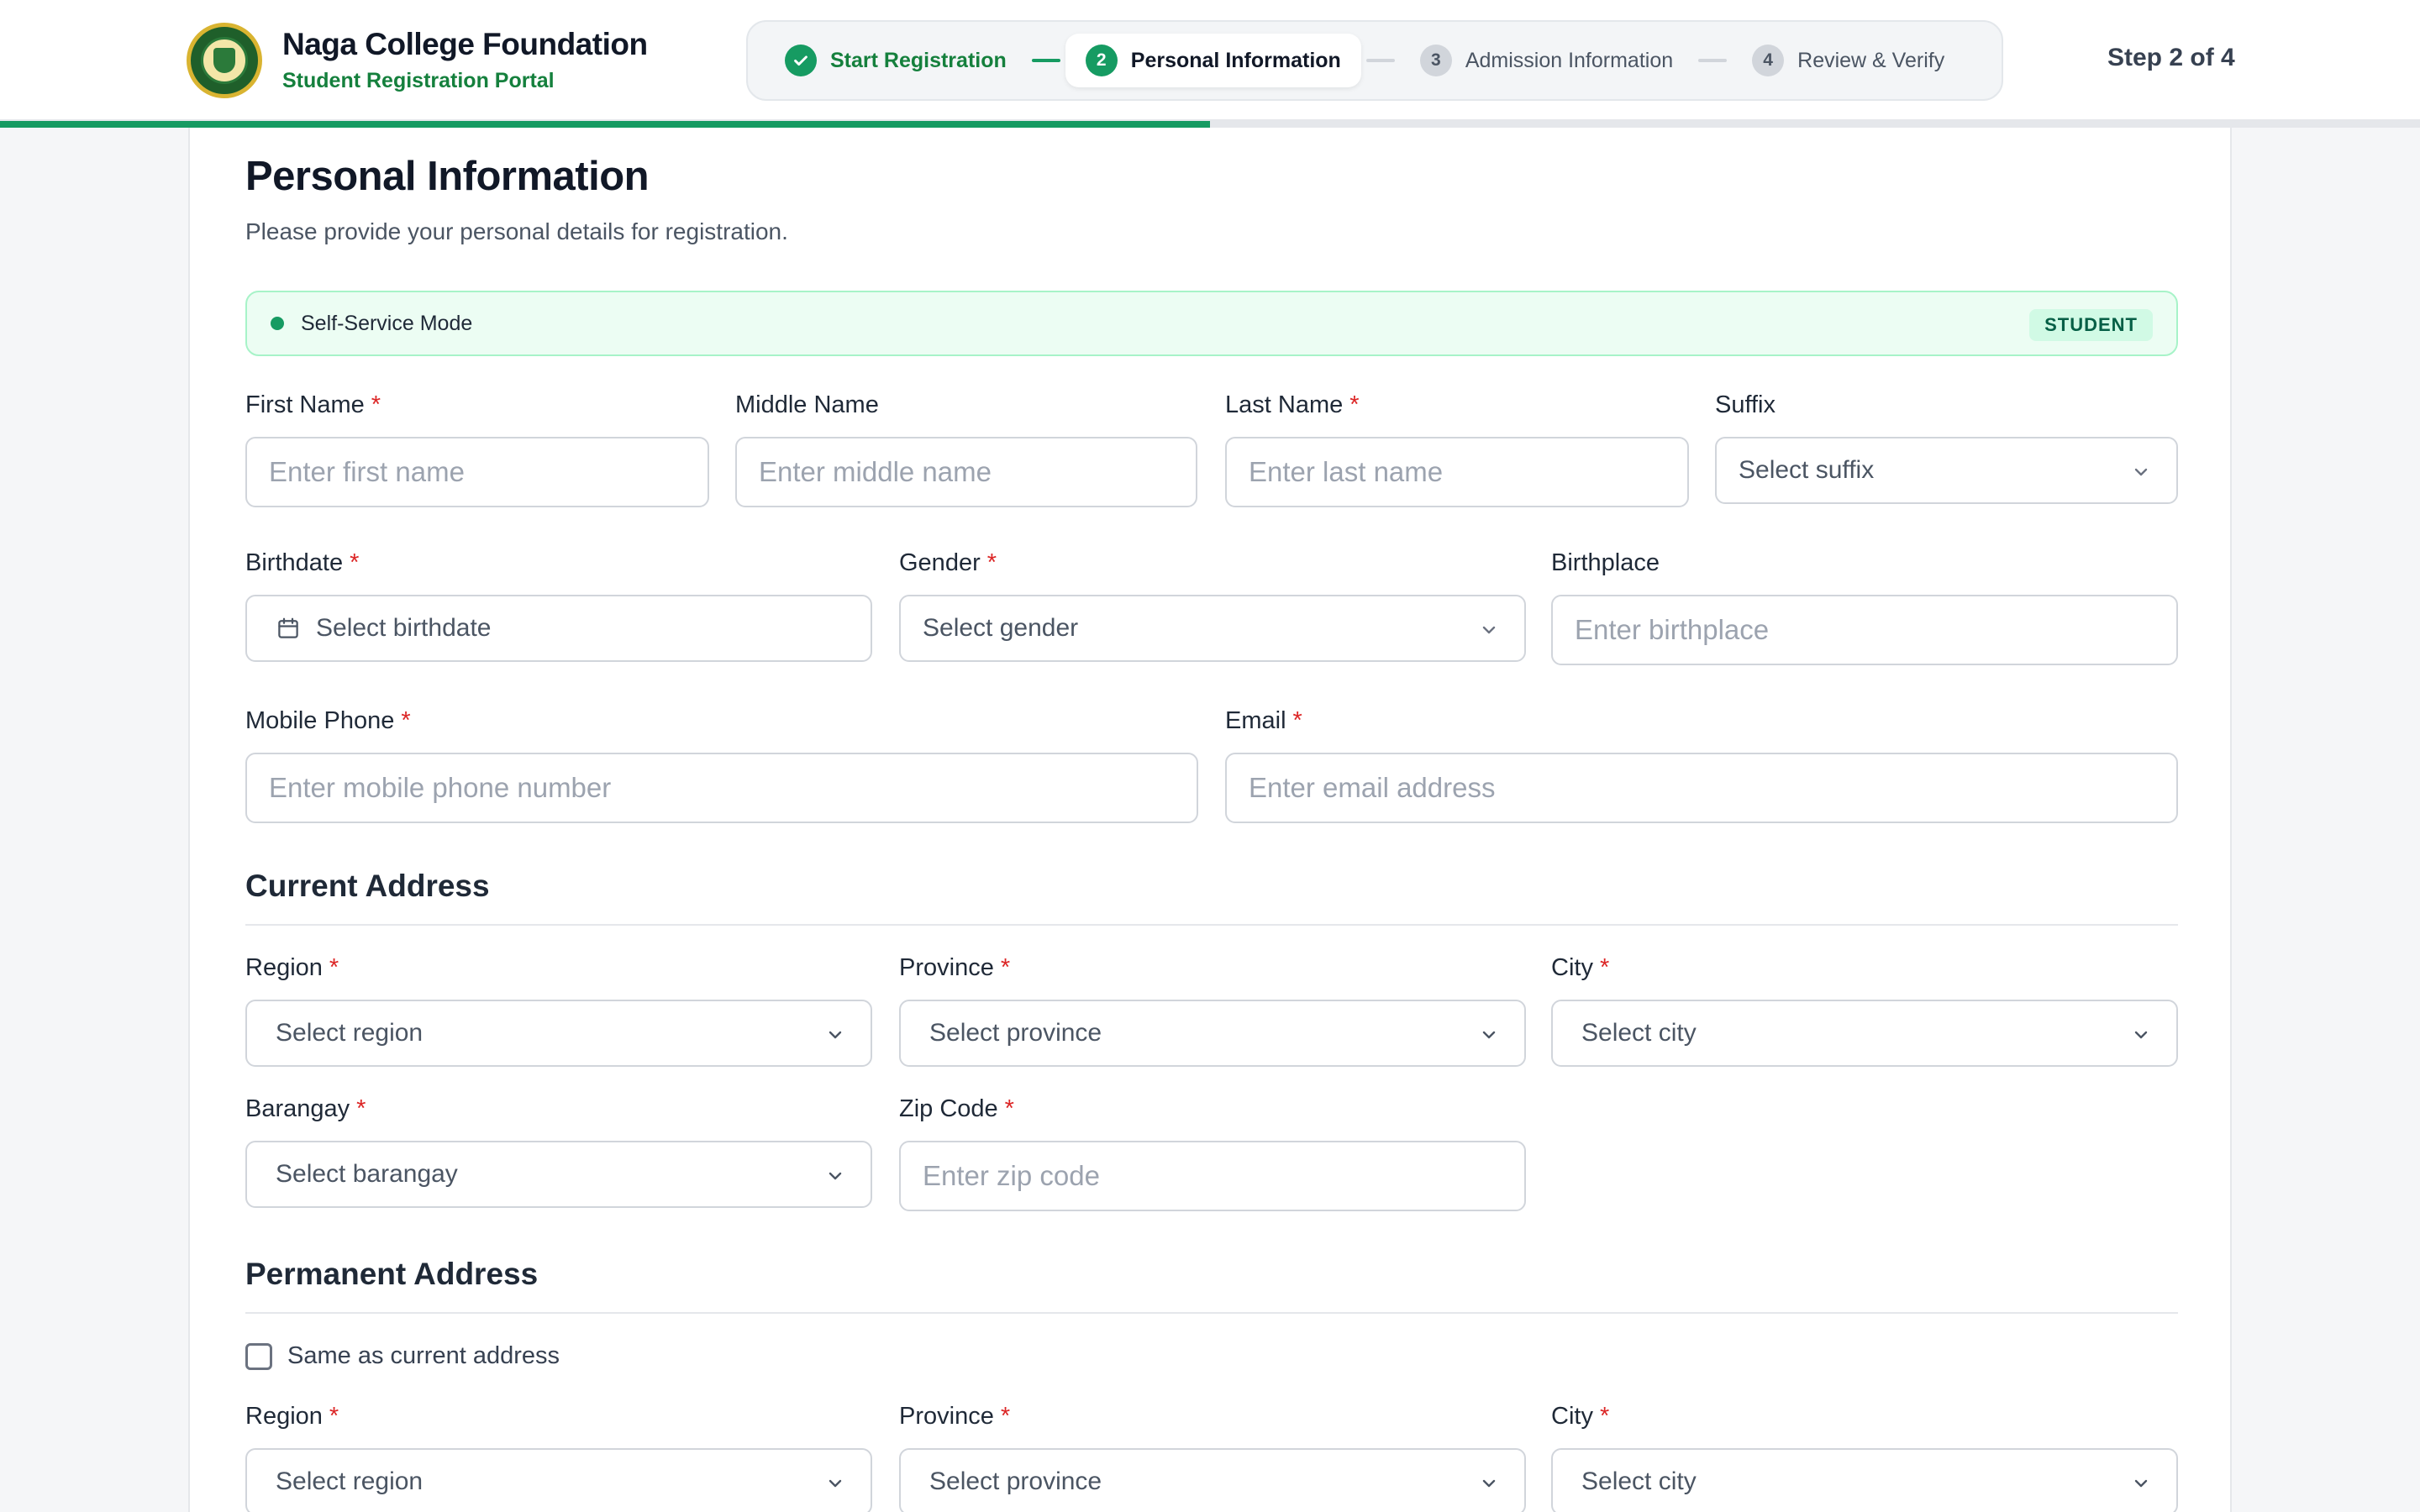 This screenshot has height=1512, width=2420. Describe the element at coordinates (477, 472) in the screenshot. I see `first-name-input` at that location.